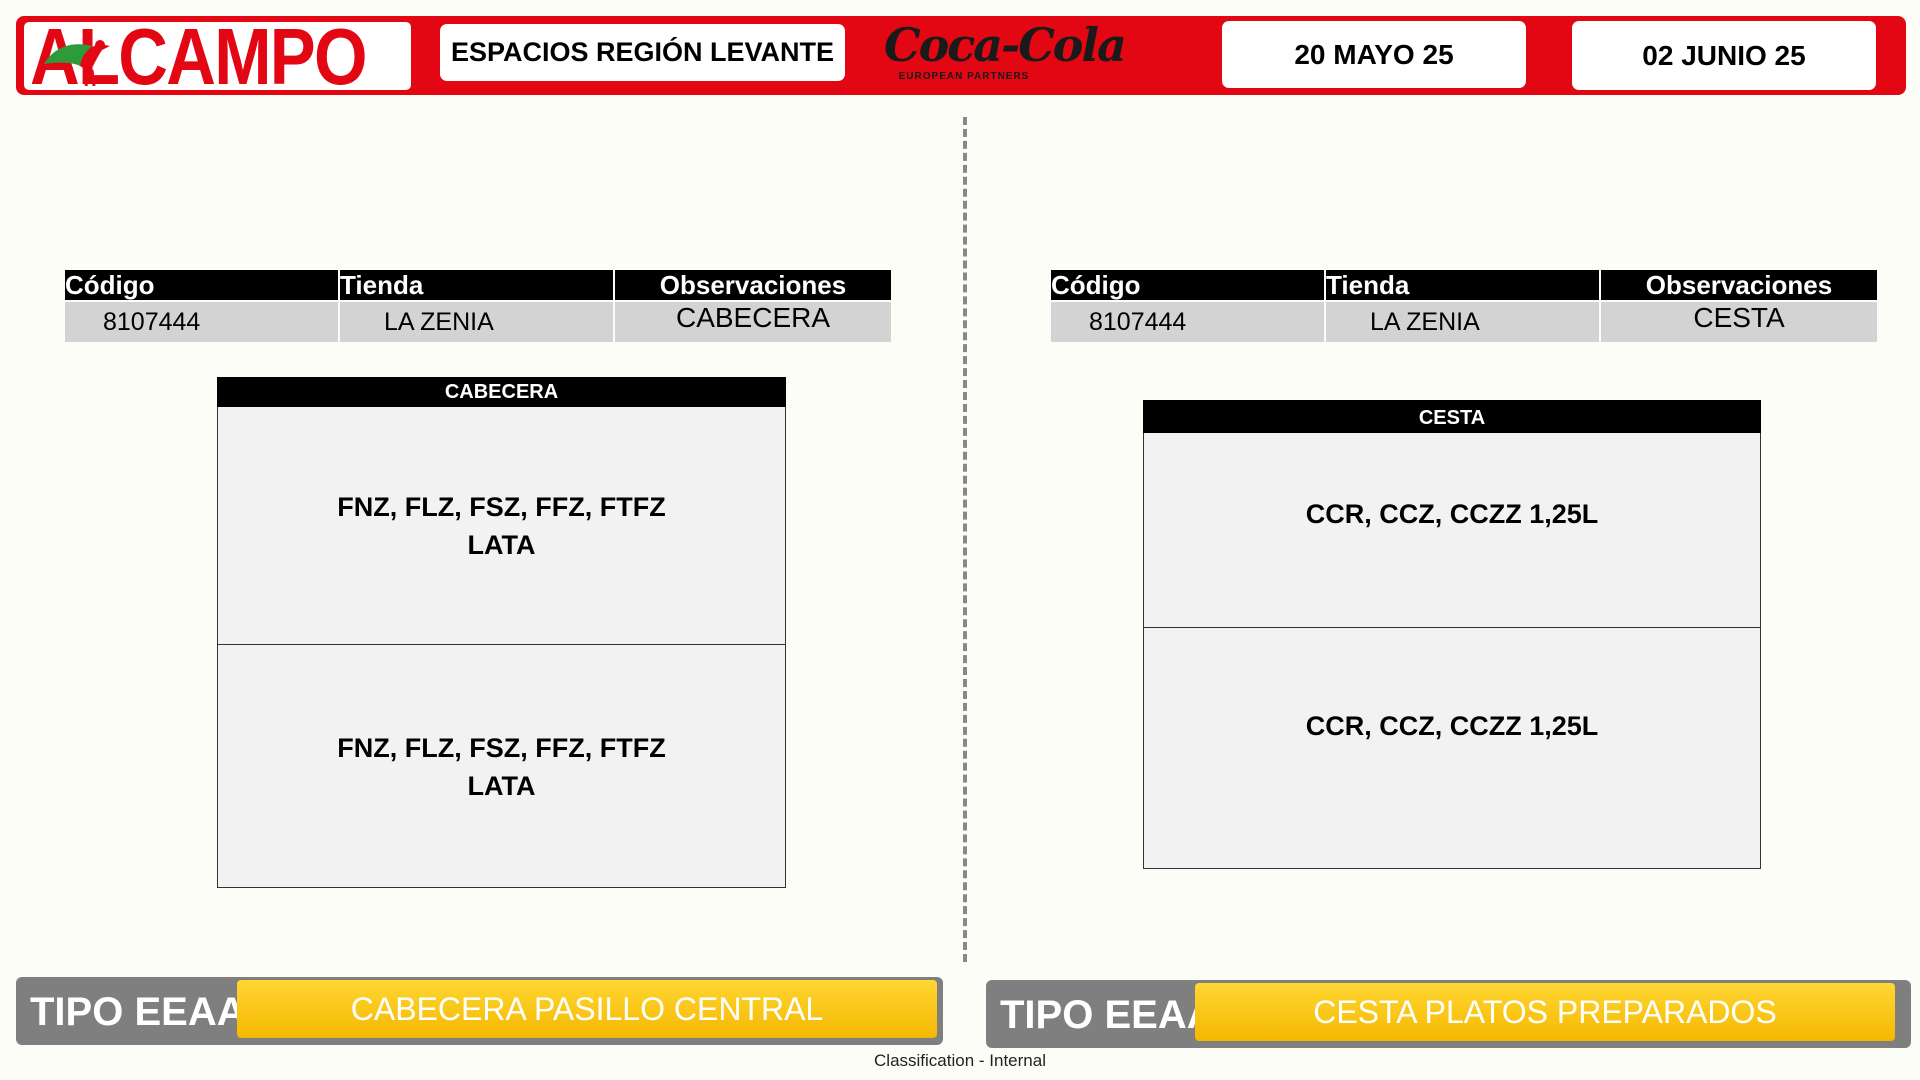 The image size is (1920, 1080). What do you see at coordinates (138, 1012) in the screenshot?
I see `left-type-label: TIPO EEAA` at bounding box center [138, 1012].